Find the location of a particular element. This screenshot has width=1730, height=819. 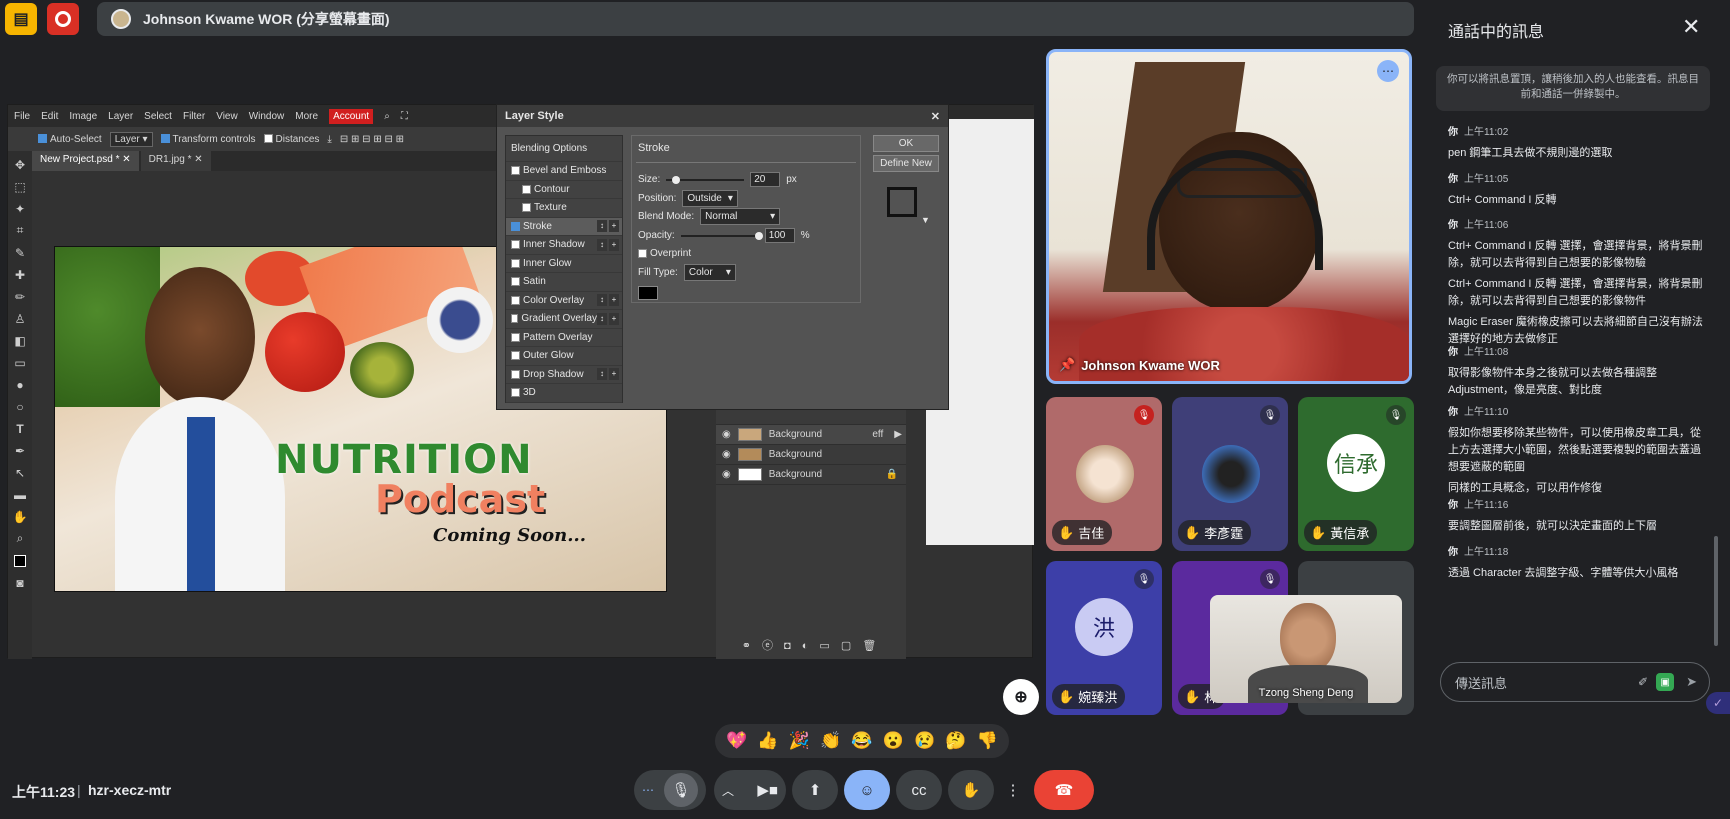

doc-tab-dr1: DR1.jpg * ✕ is located at coordinates (175, 161).